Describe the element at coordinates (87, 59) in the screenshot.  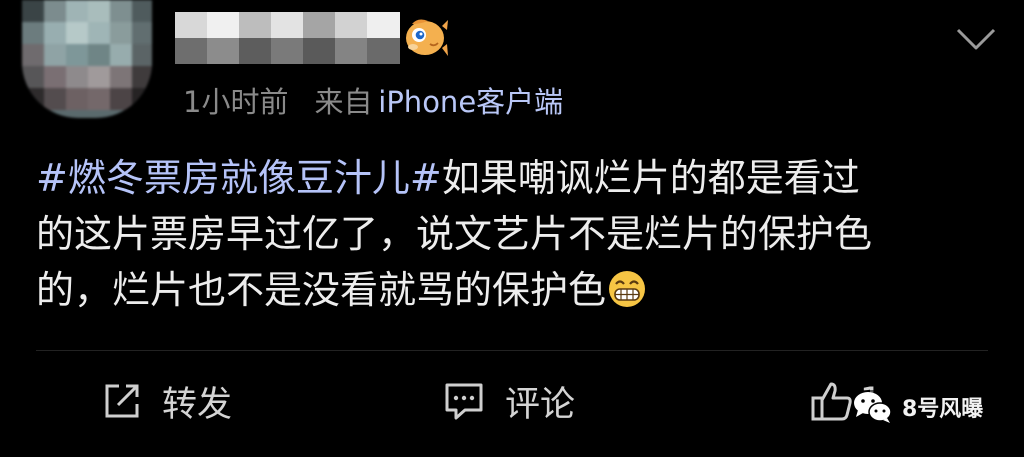
I see `avatar` at that location.